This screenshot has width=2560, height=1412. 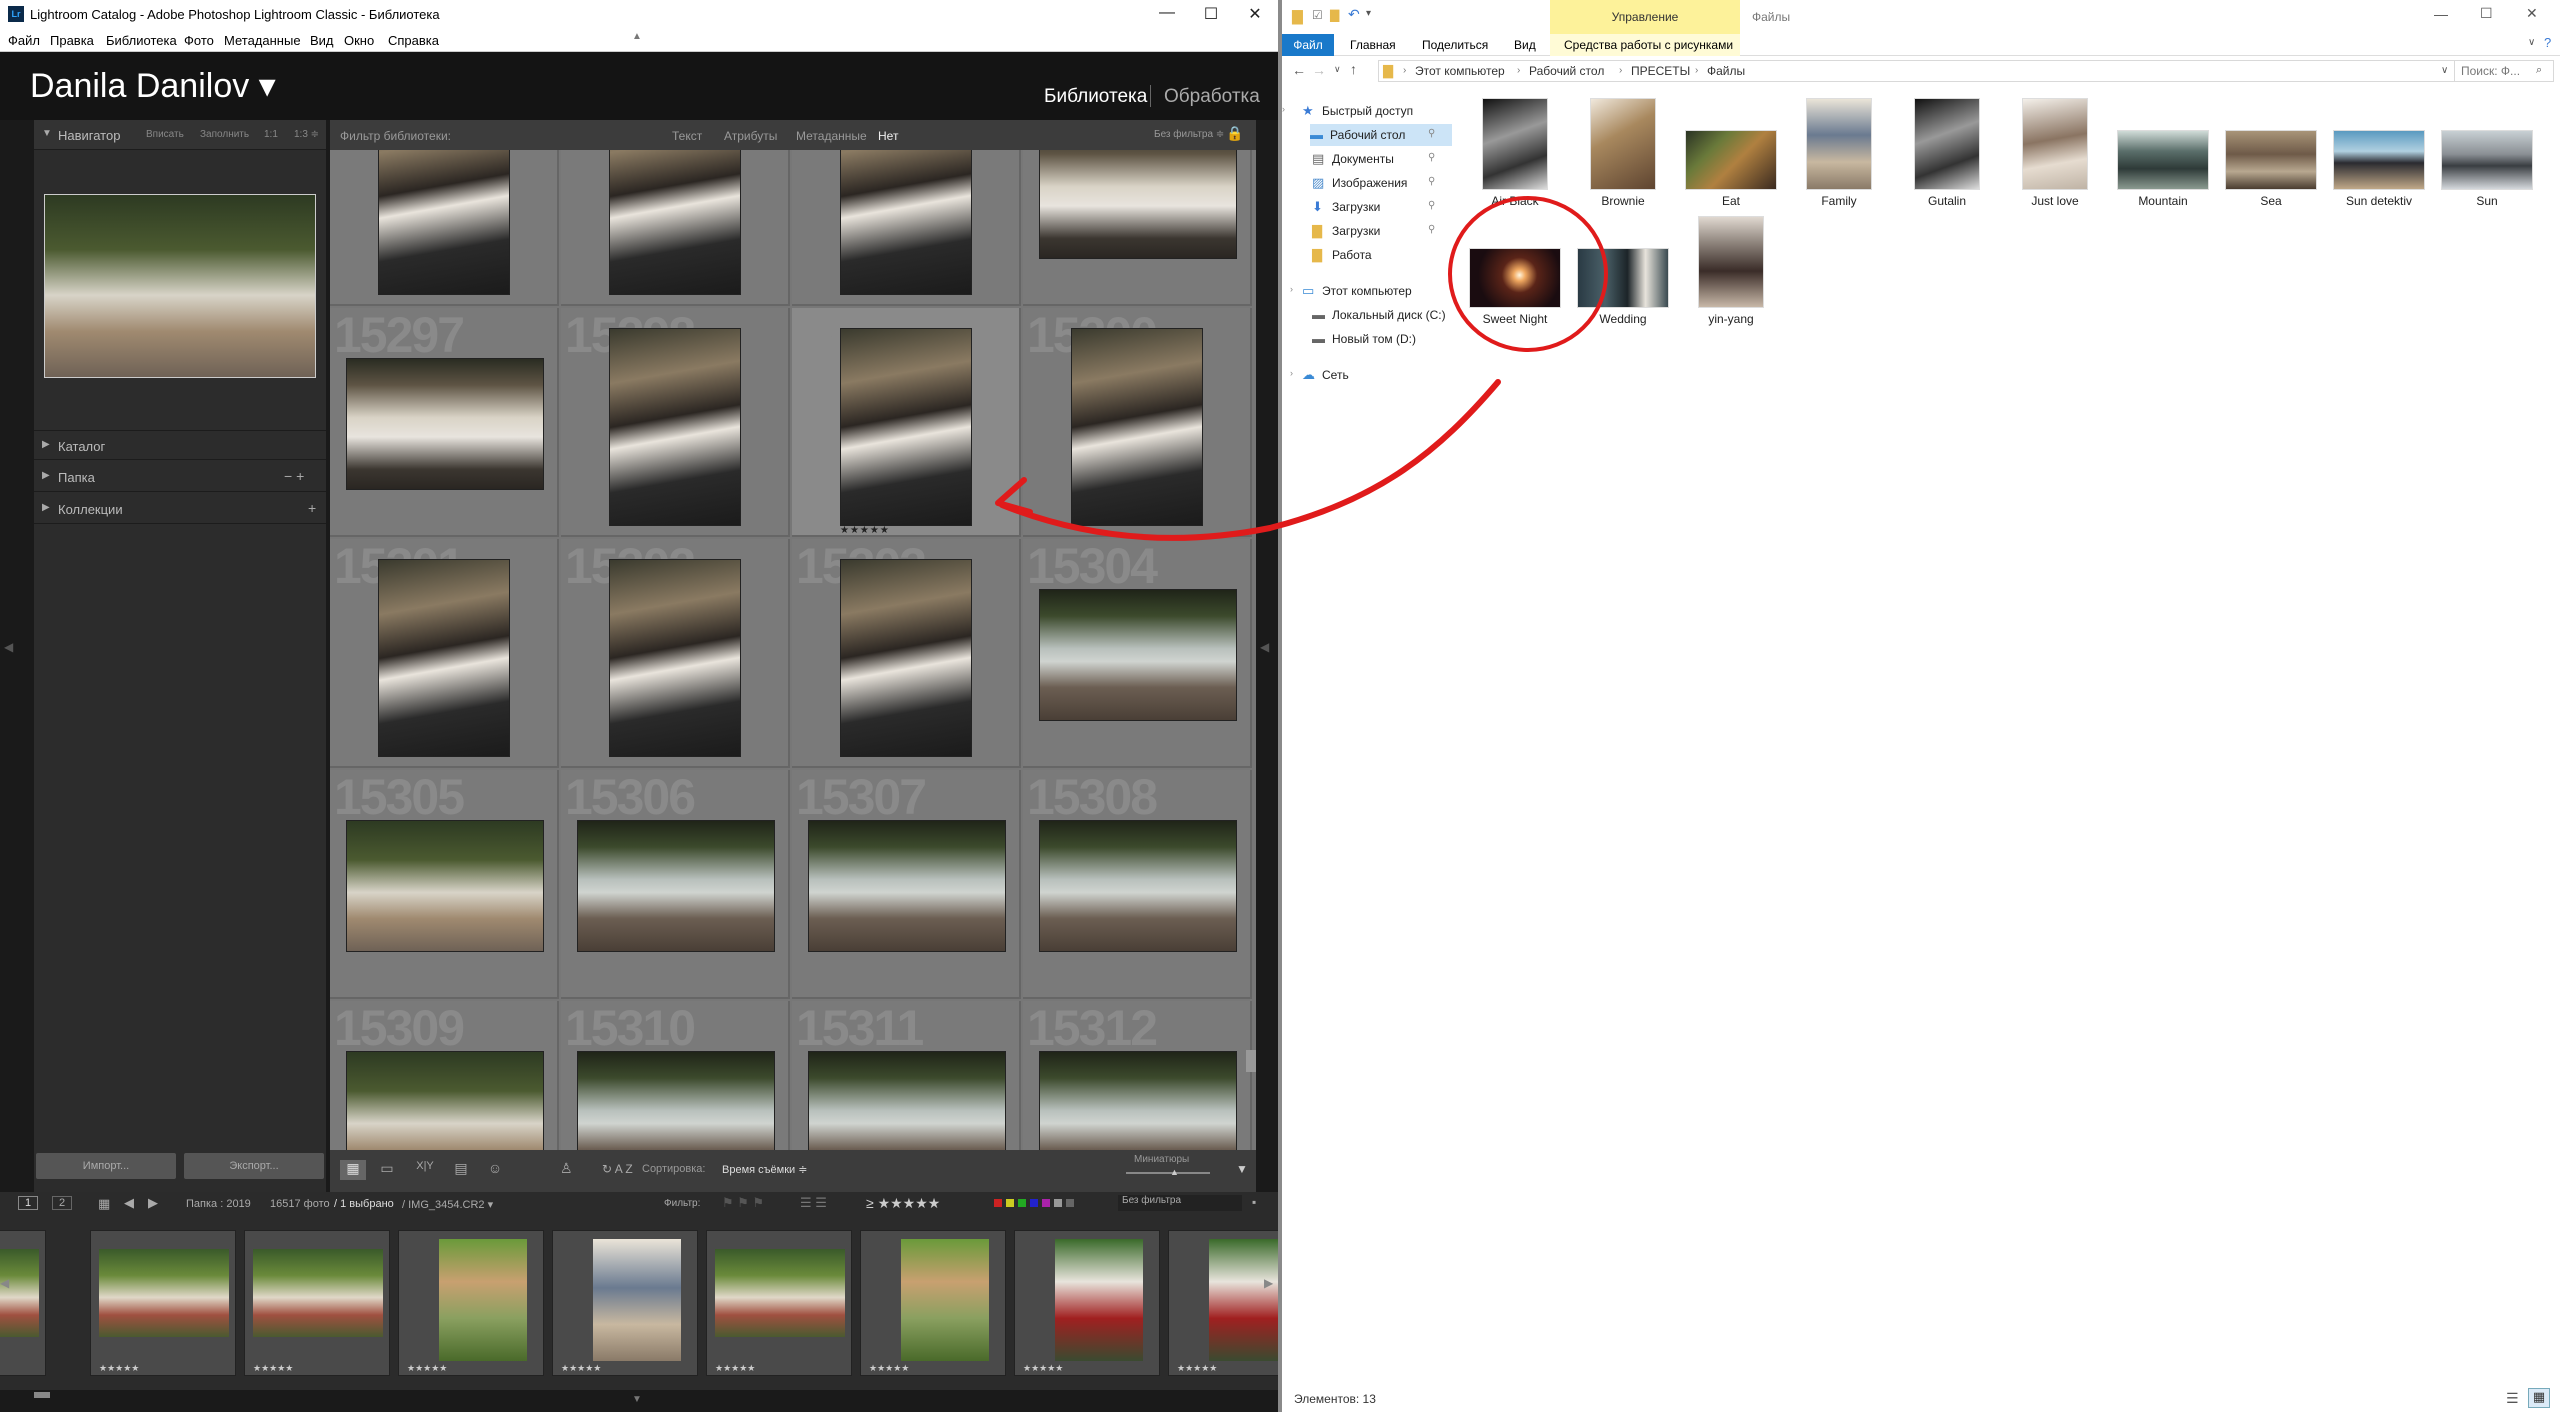 I want to click on filmstrip-filter-select: Без фильтра, so click(x=1180, y=1203).